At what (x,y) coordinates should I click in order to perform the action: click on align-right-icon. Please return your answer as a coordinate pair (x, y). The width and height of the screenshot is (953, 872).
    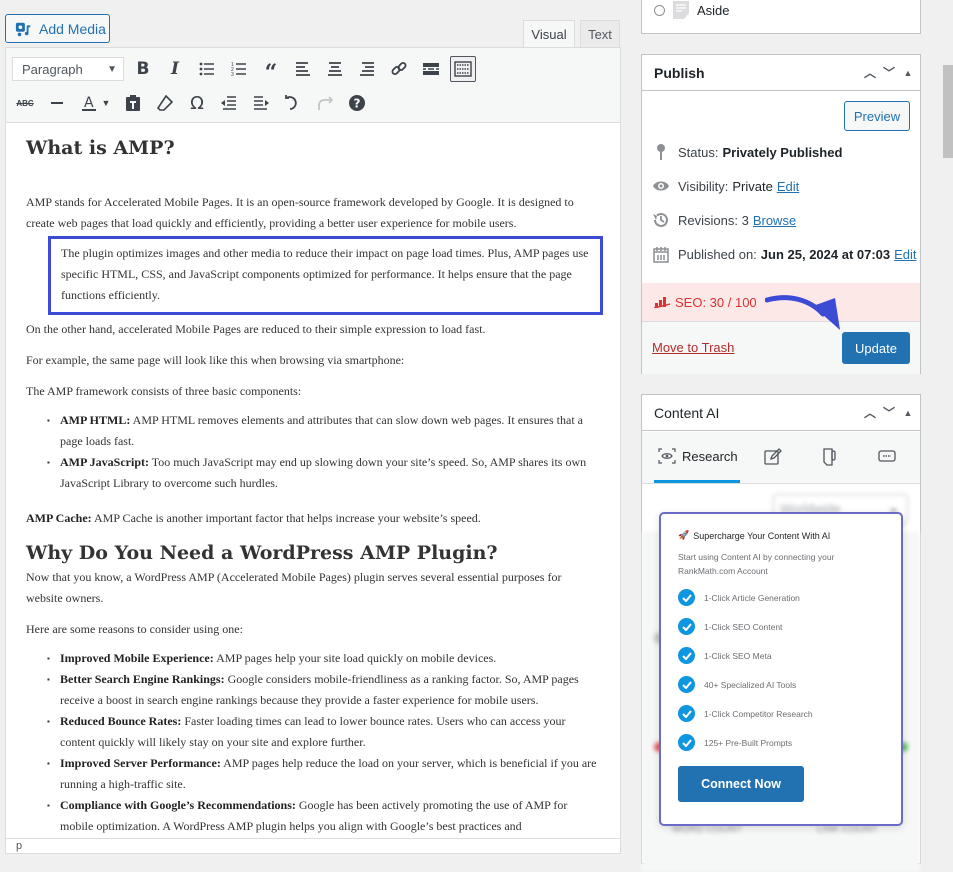
    Looking at the image, I should click on (367, 69).